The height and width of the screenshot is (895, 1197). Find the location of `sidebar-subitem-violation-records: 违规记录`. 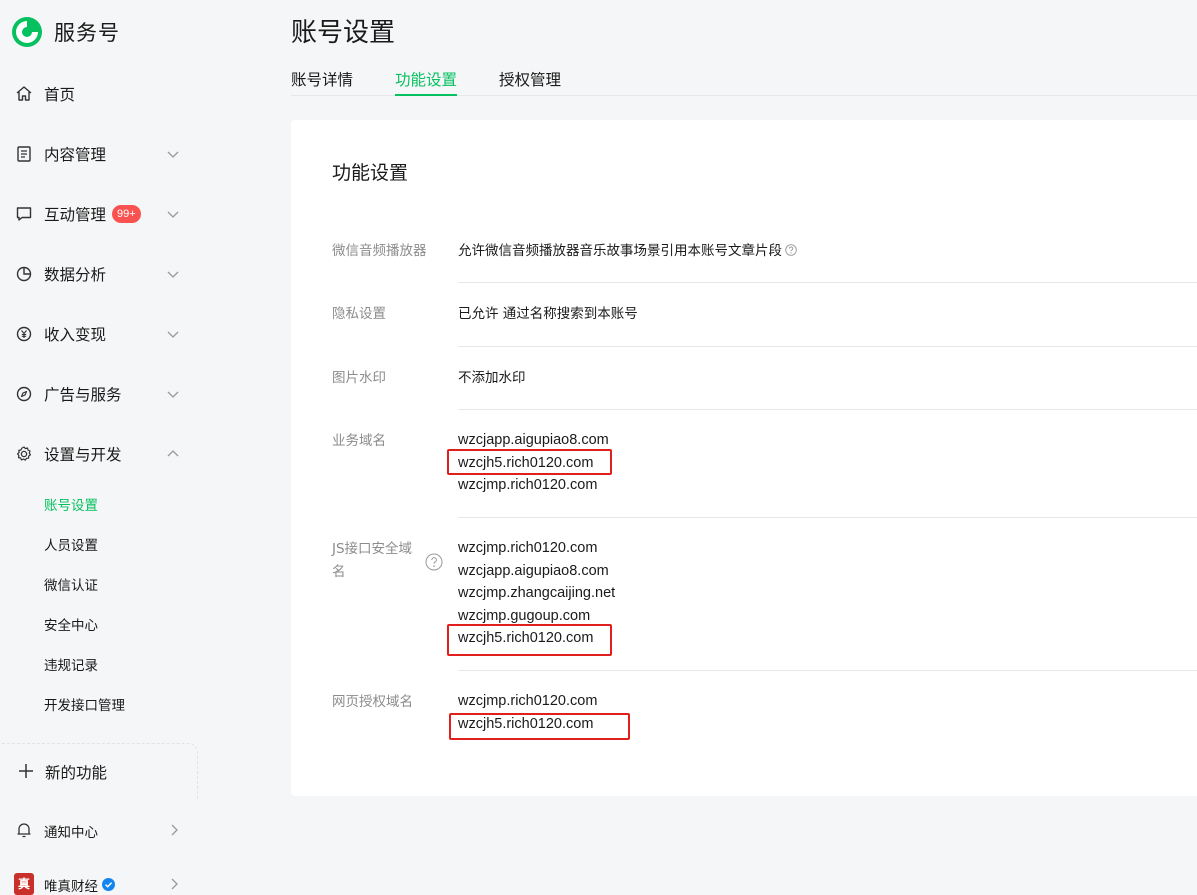

sidebar-subitem-violation-records: 违规记录 is located at coordinates (71, 666).